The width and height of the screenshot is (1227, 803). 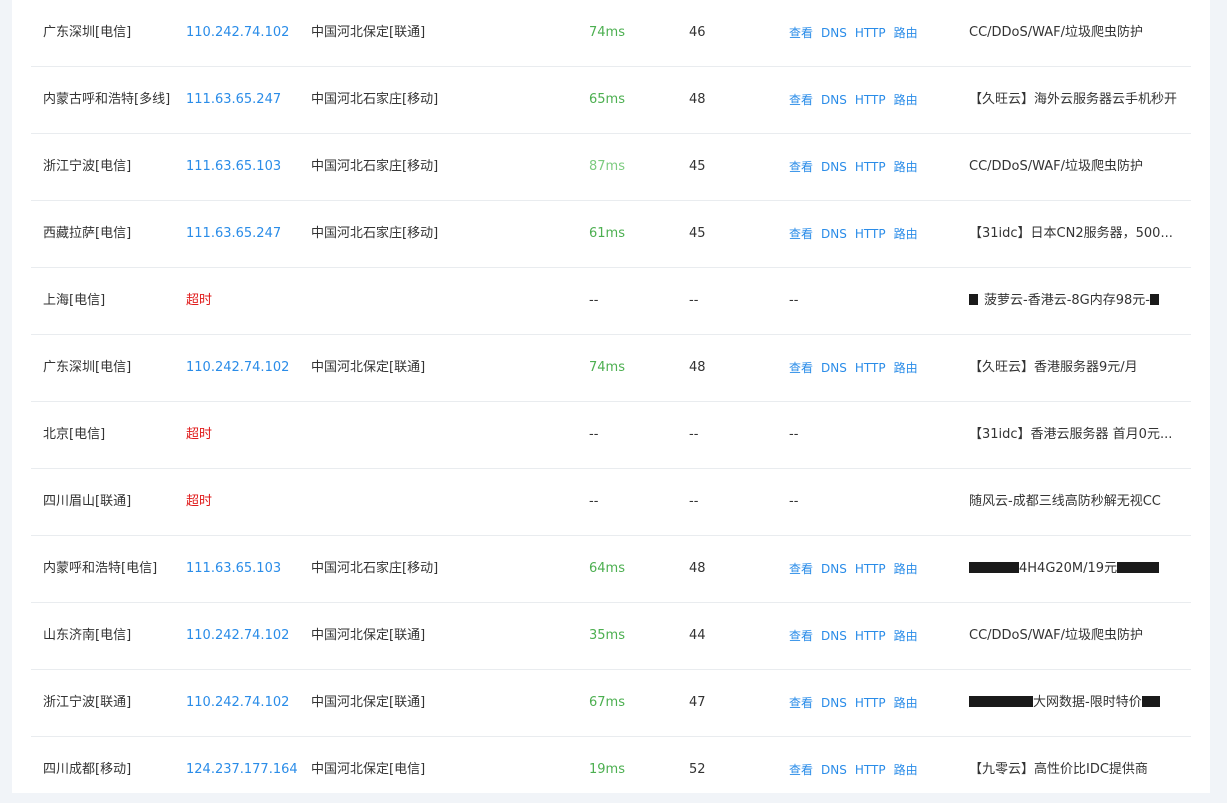 I want to click on ad-link: 菠萝云-香港云-8G内存98元-, so click(x=1079, y=301).